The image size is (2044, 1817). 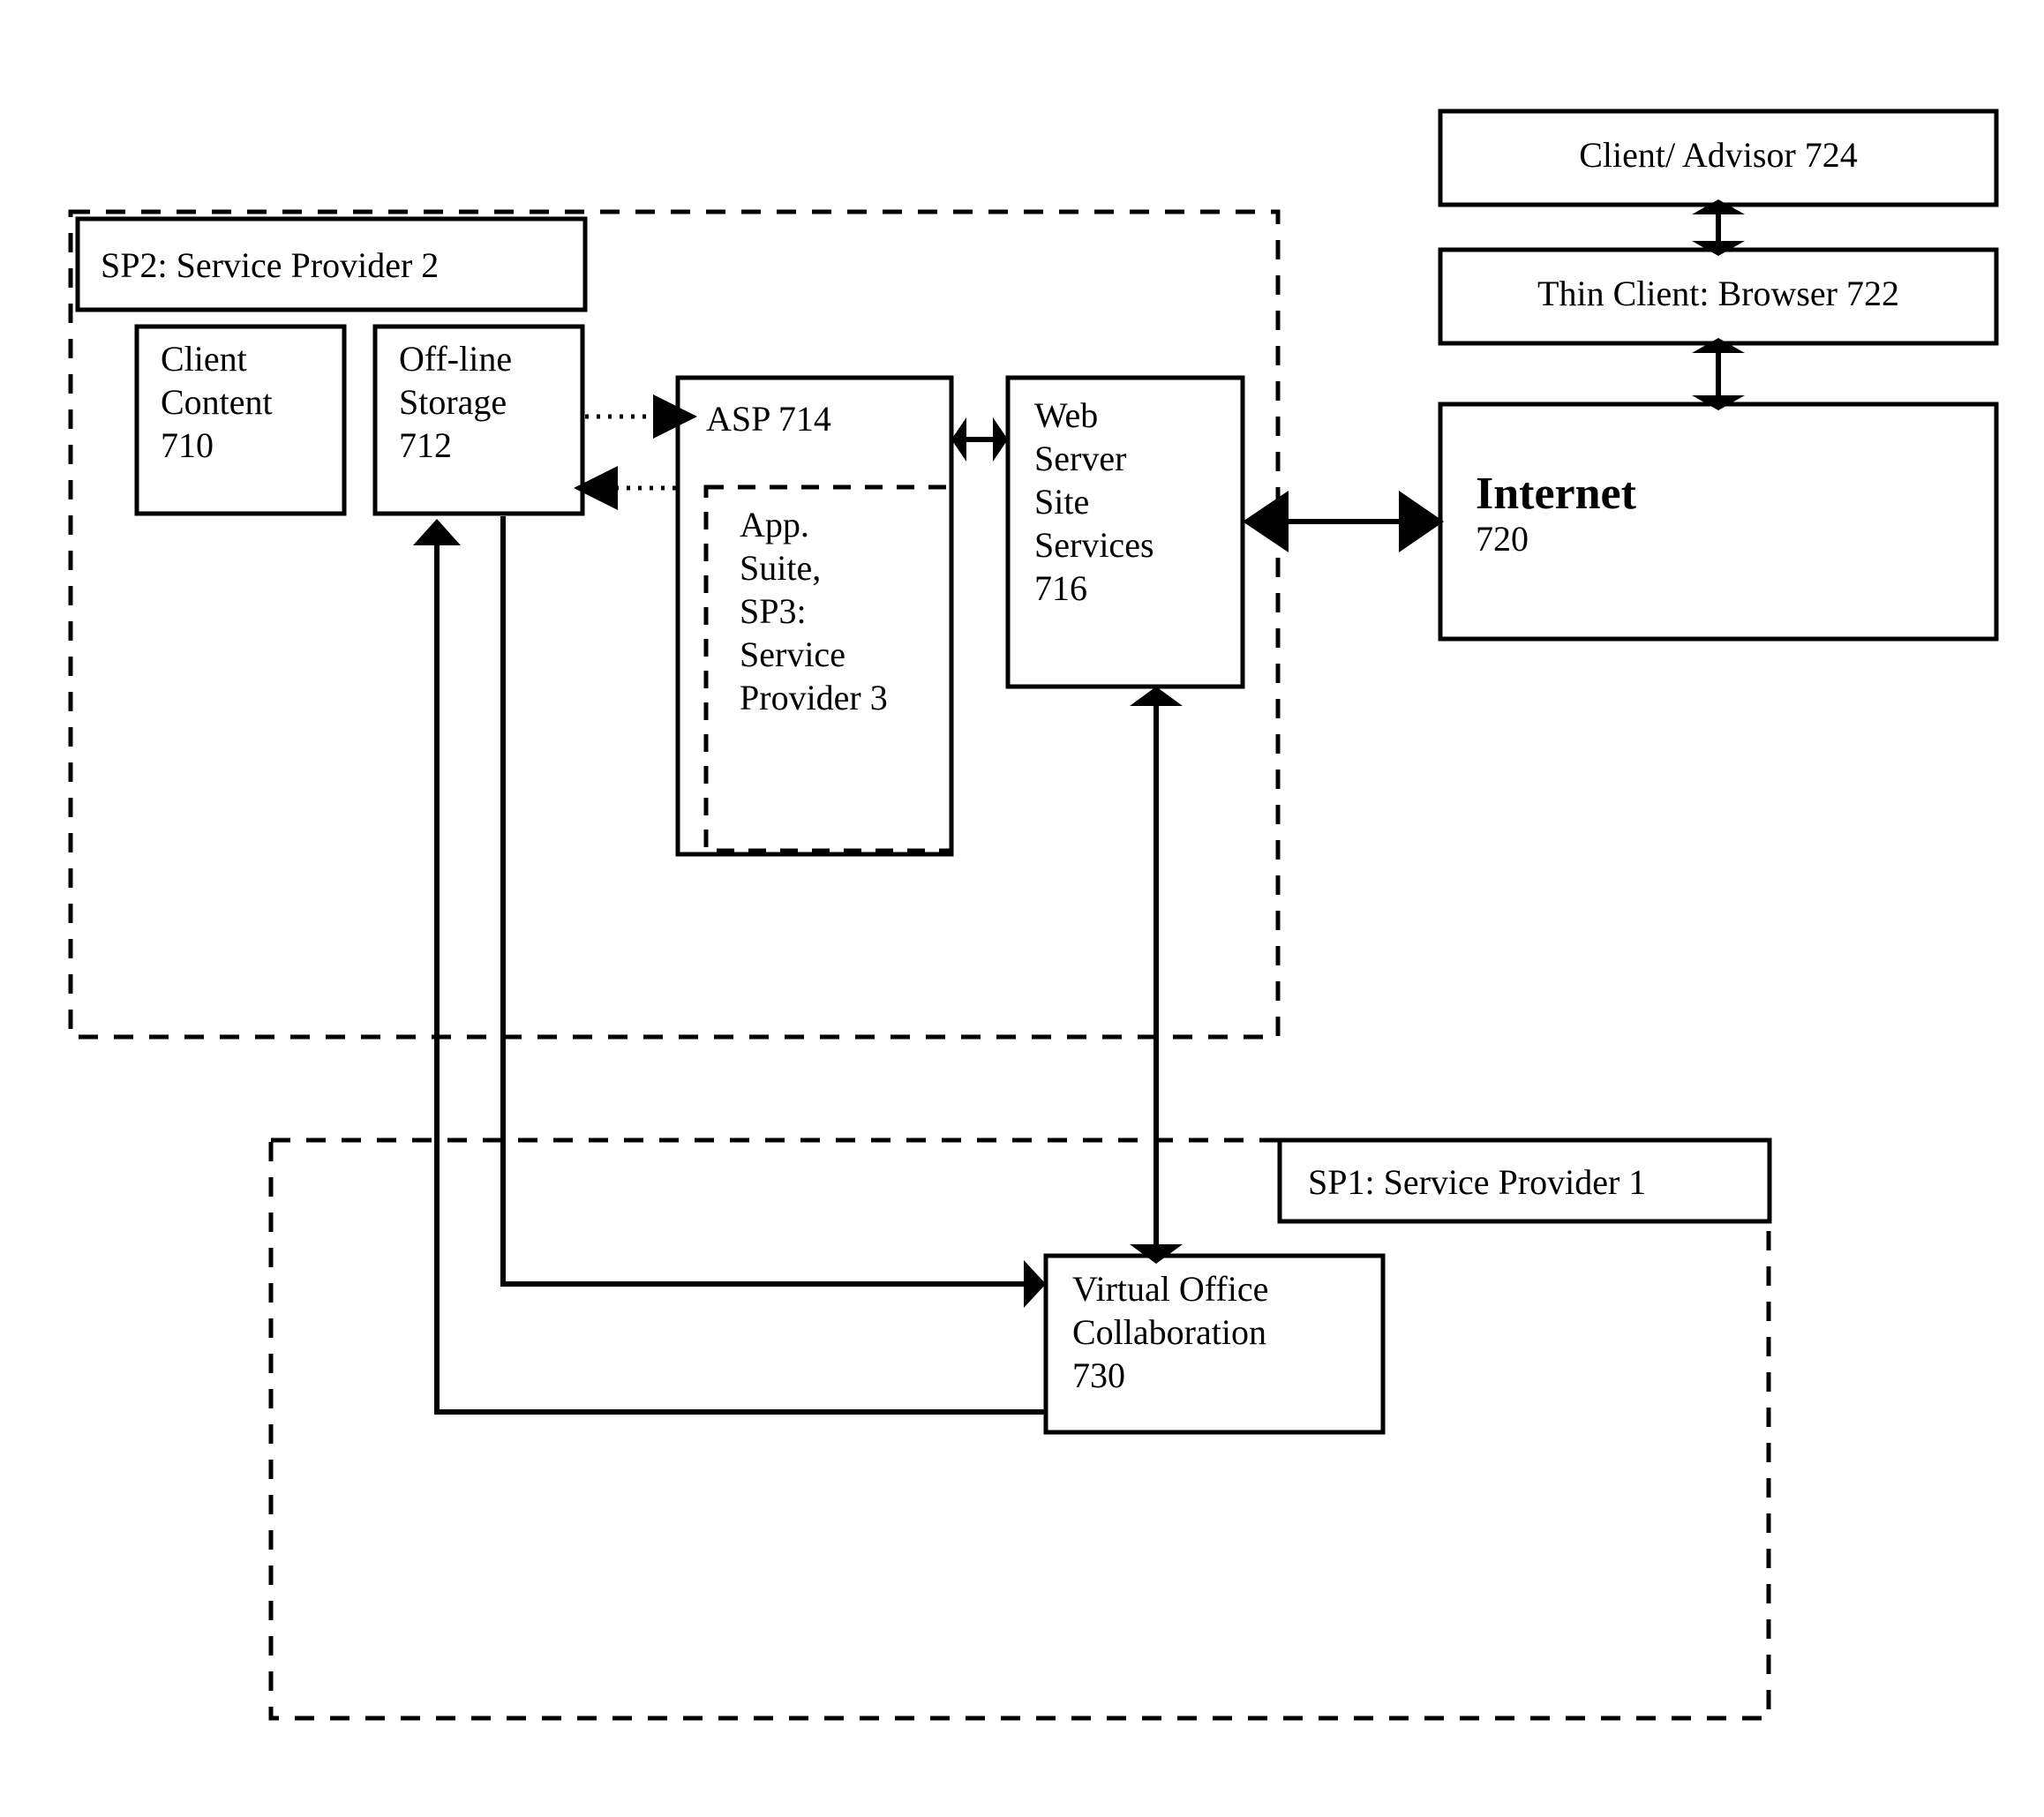 What do you see at coordinates (1156, 975) in the screenshot?
I see `conn-webserver-virtualoffice` at bounding box center [1156, 975].